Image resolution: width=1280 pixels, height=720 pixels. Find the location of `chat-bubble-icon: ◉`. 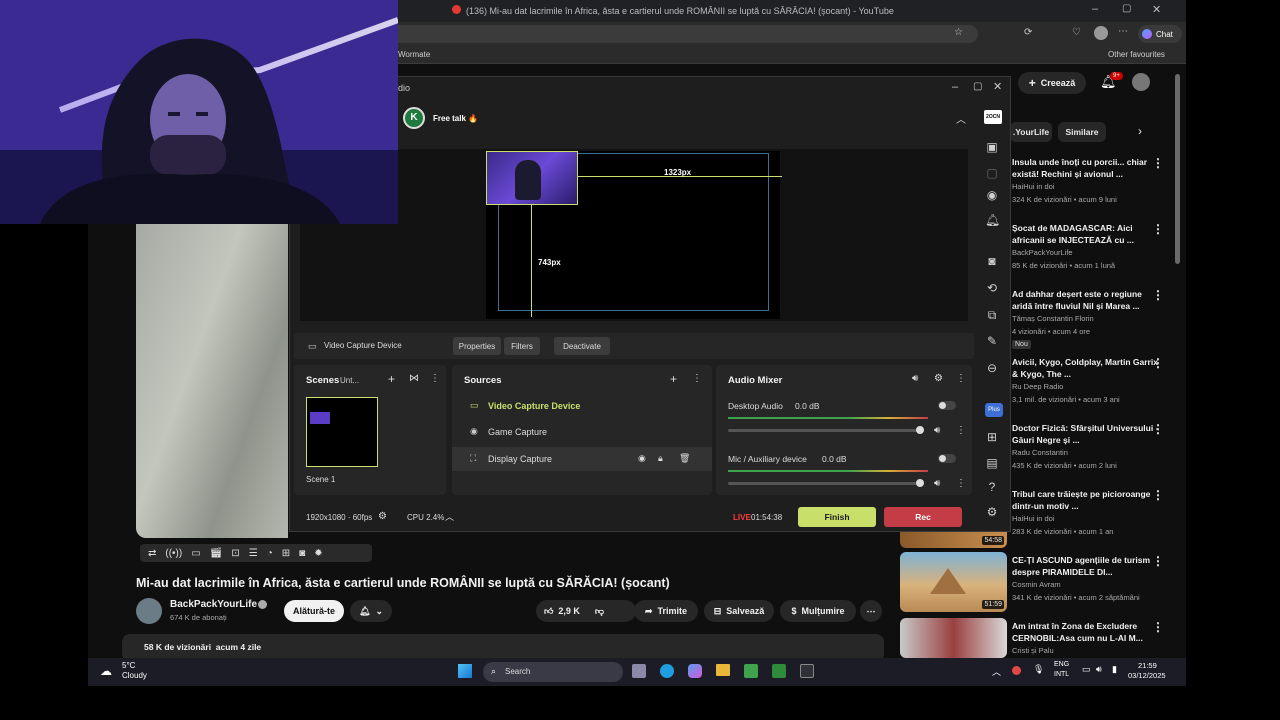

chat-bubble-icon: ◉ is located at coordinates (992, 195).